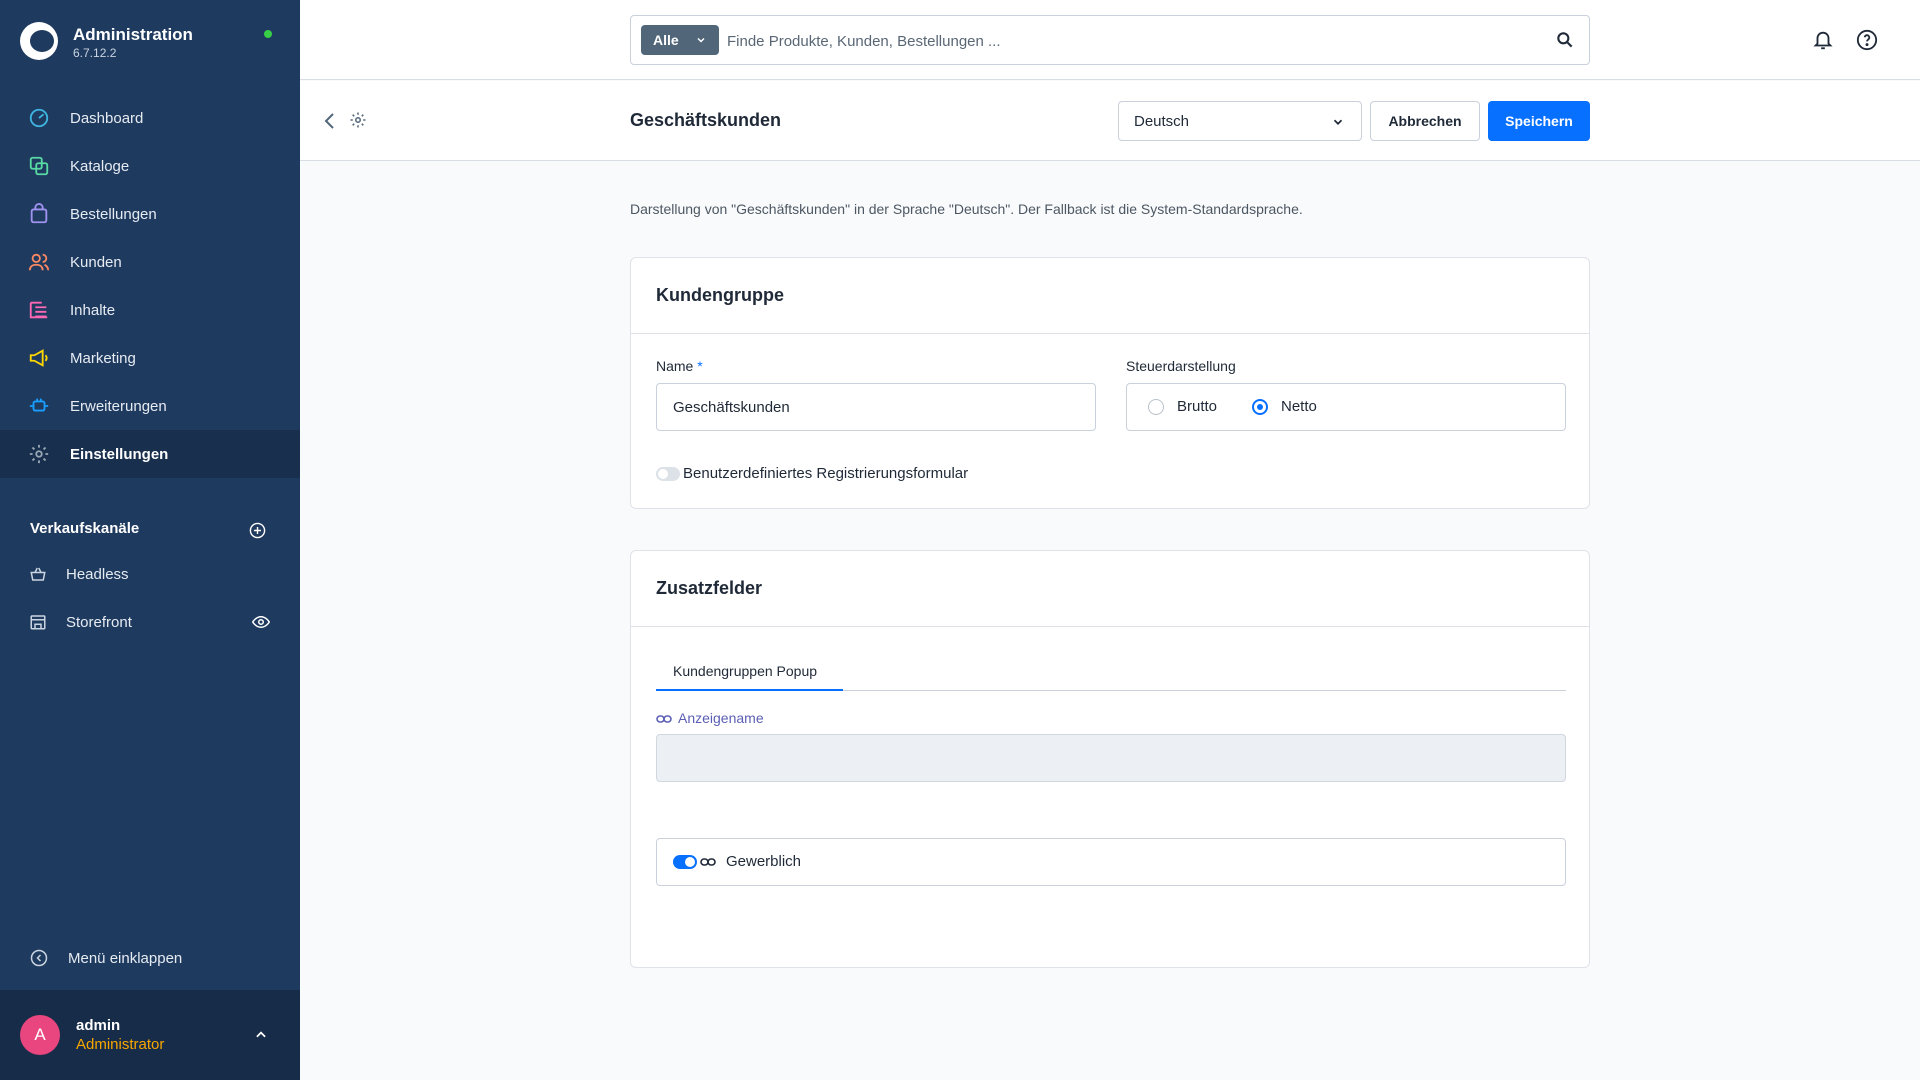 This screenshot has width=1920, height=1080. Describe the element at coordinates (99, 622) in the screenshot. I see `sales-channel-label: Storefront` at that location.